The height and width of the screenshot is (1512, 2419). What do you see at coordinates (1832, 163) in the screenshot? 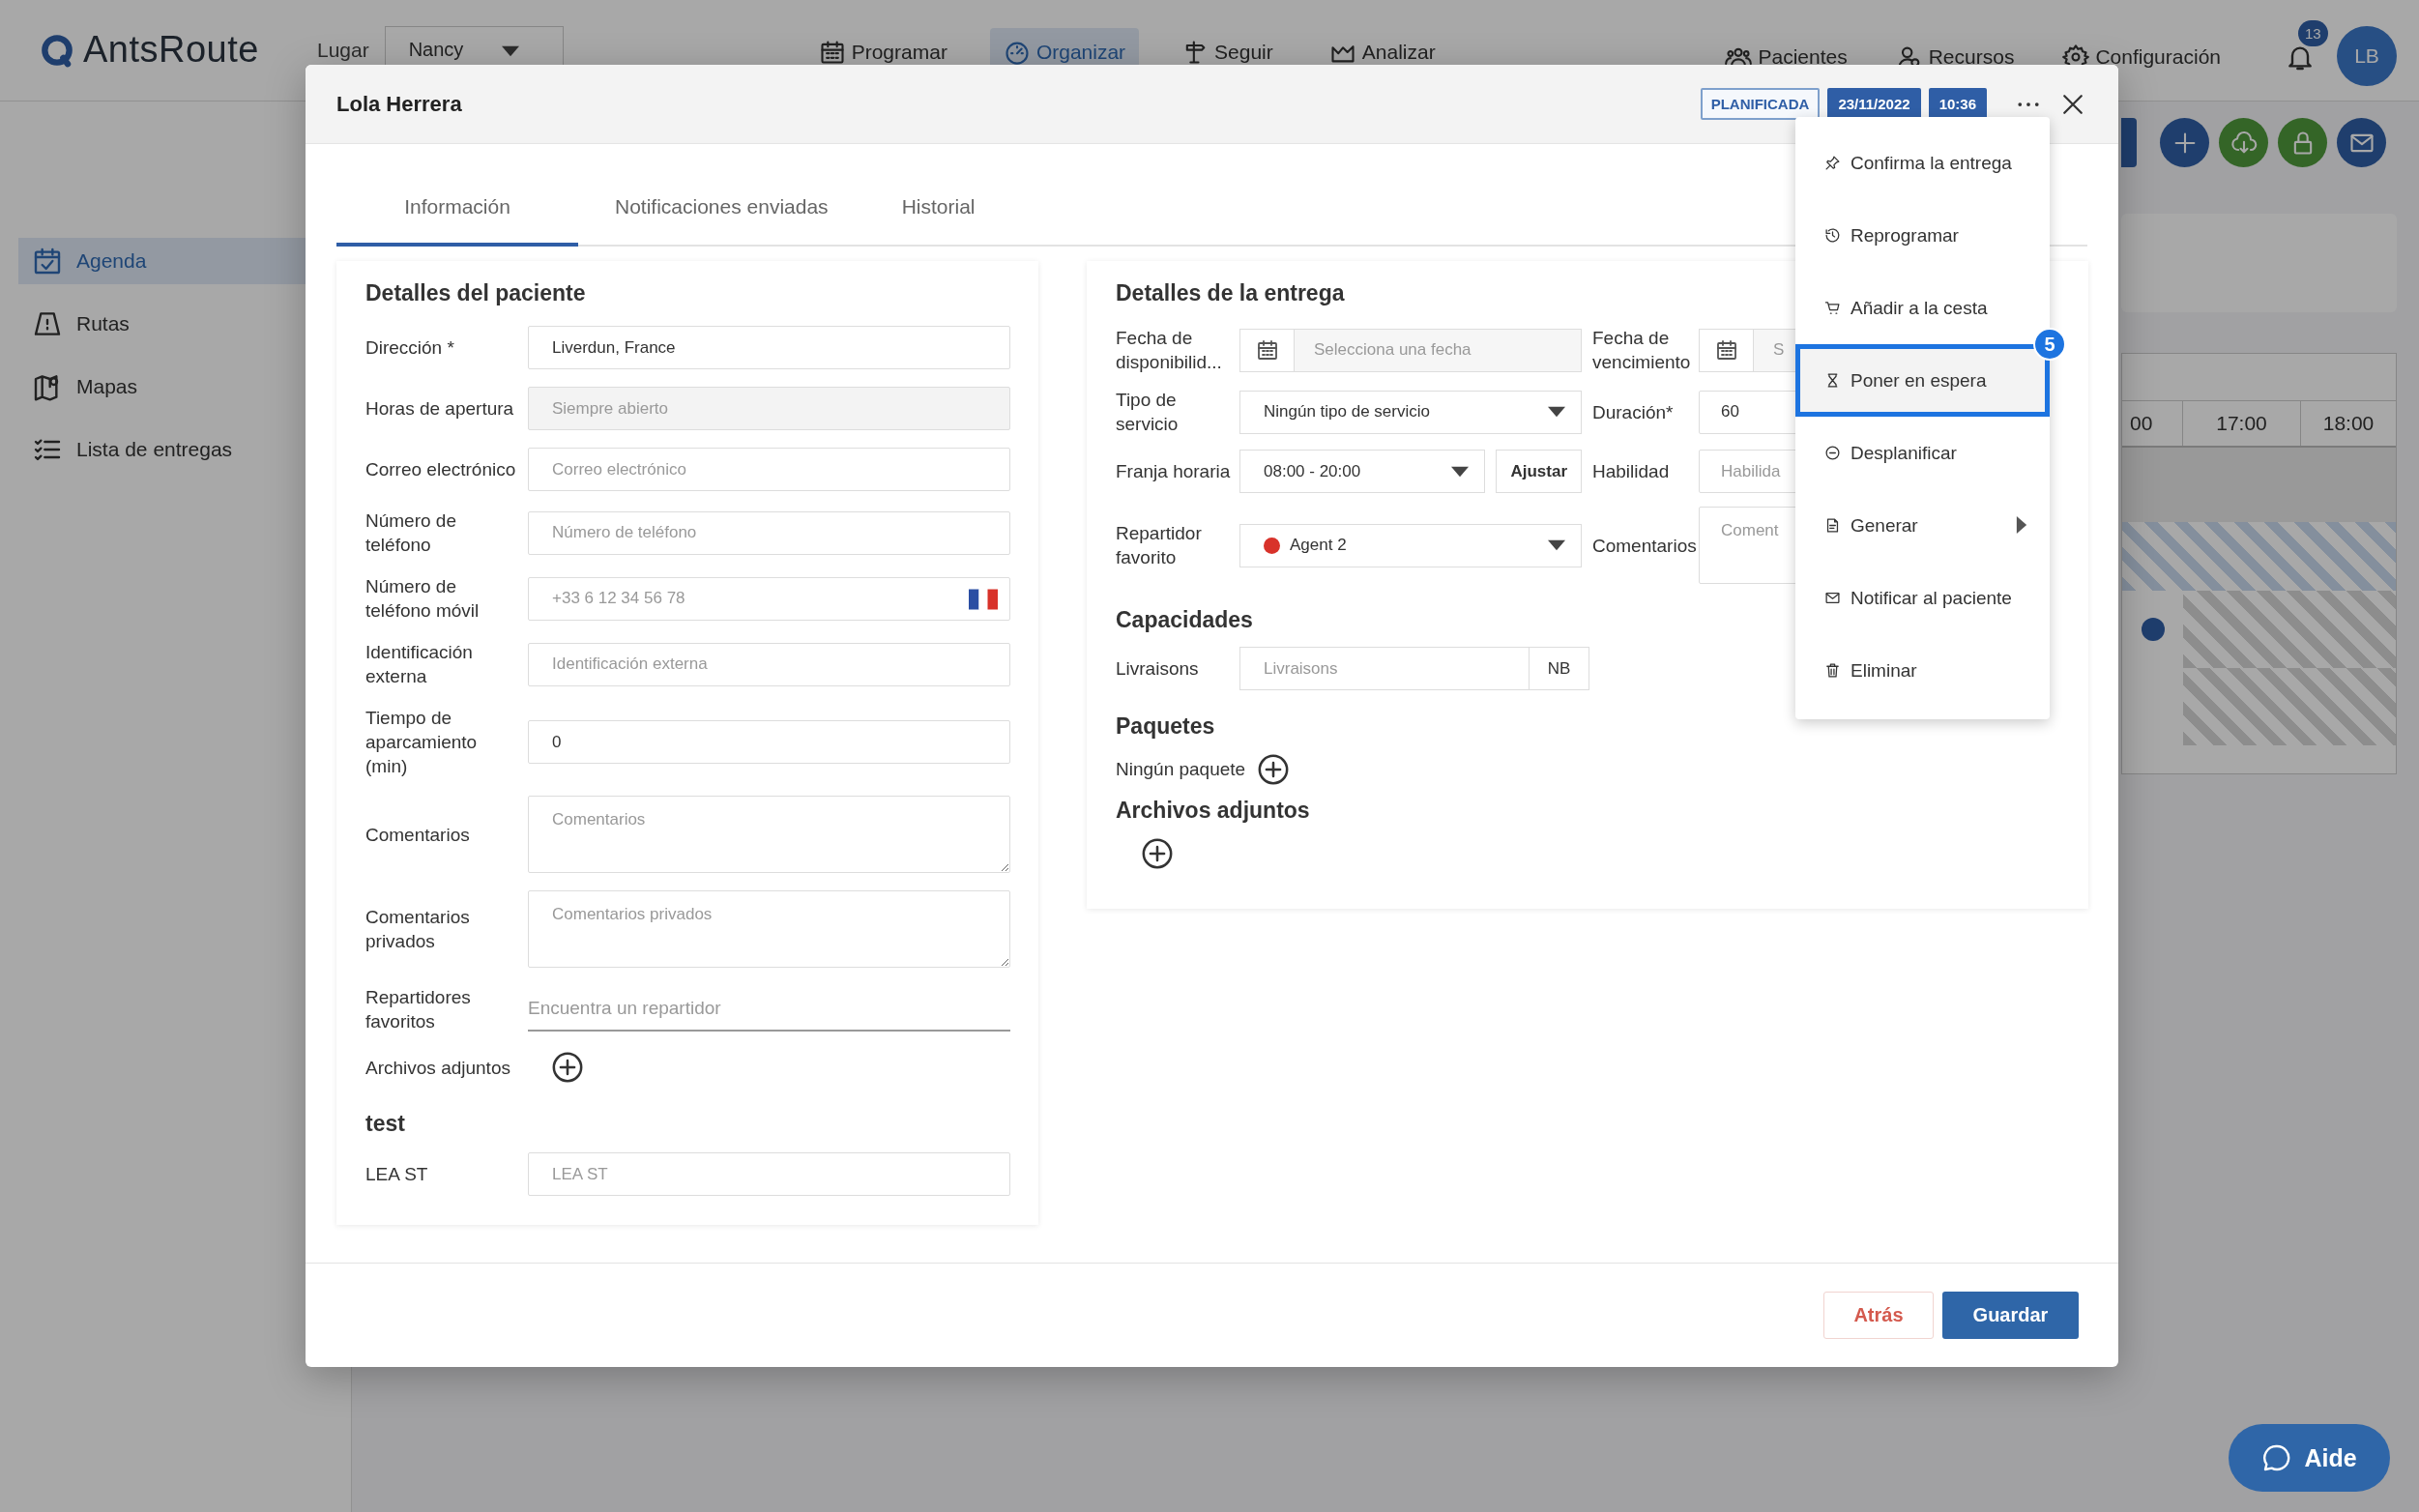
I see `pin-icon` at bounding box center [1832, 163].